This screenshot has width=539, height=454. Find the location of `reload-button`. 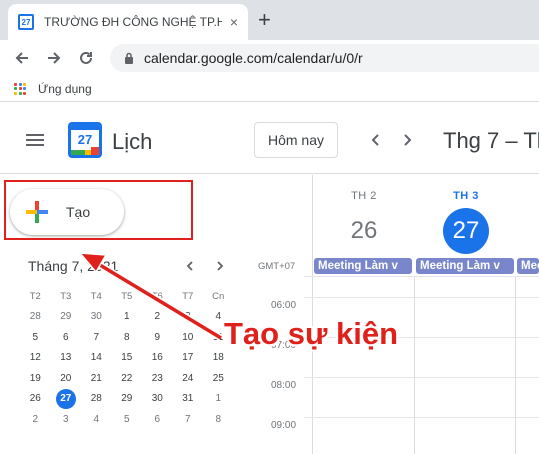

reload-button is located at coordinates (86, 58).